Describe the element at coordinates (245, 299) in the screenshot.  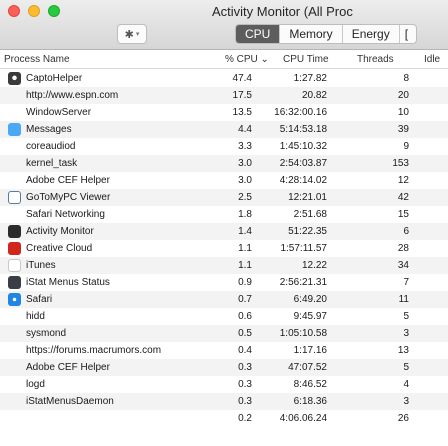
I see `cpu-percent-cell: 0.7` at that location.